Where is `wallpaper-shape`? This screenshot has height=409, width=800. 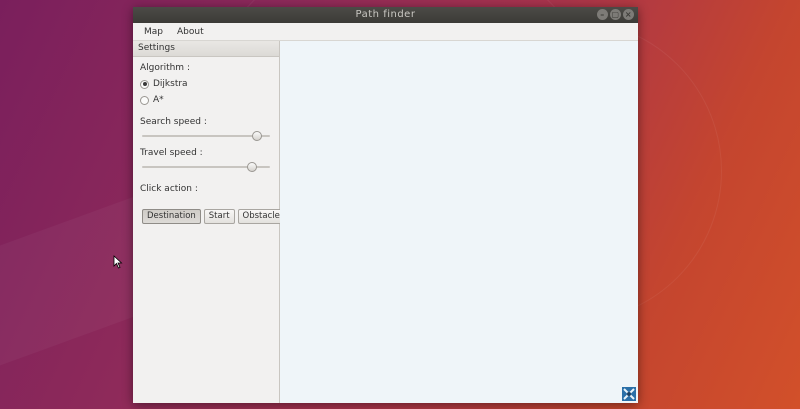
wallpaper-shape is located at coordinates (70, 280).